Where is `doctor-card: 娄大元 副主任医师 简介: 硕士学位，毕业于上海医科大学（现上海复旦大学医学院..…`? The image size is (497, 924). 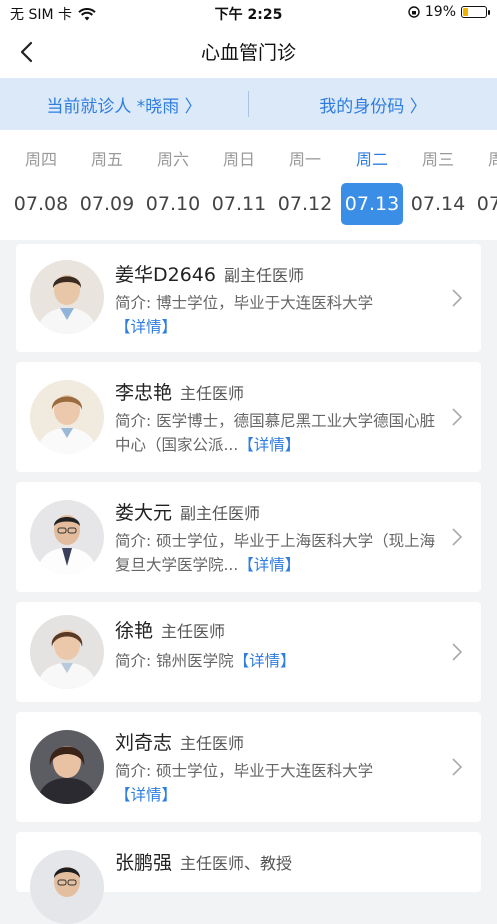
doctor-card: 娄大元 副主任医师 简介: 硕士学位，毕业于上海医科大学（现上海复旦大学医学院..… is located at coordinates (248, 537).